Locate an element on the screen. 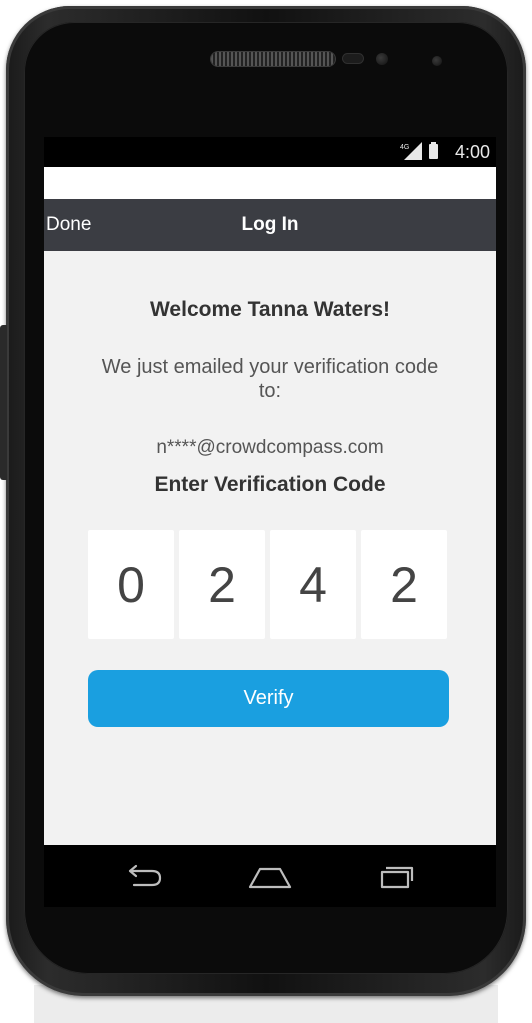 The image size is (532, 1023). light-sensor-icon is located at coordinates (437, 61).